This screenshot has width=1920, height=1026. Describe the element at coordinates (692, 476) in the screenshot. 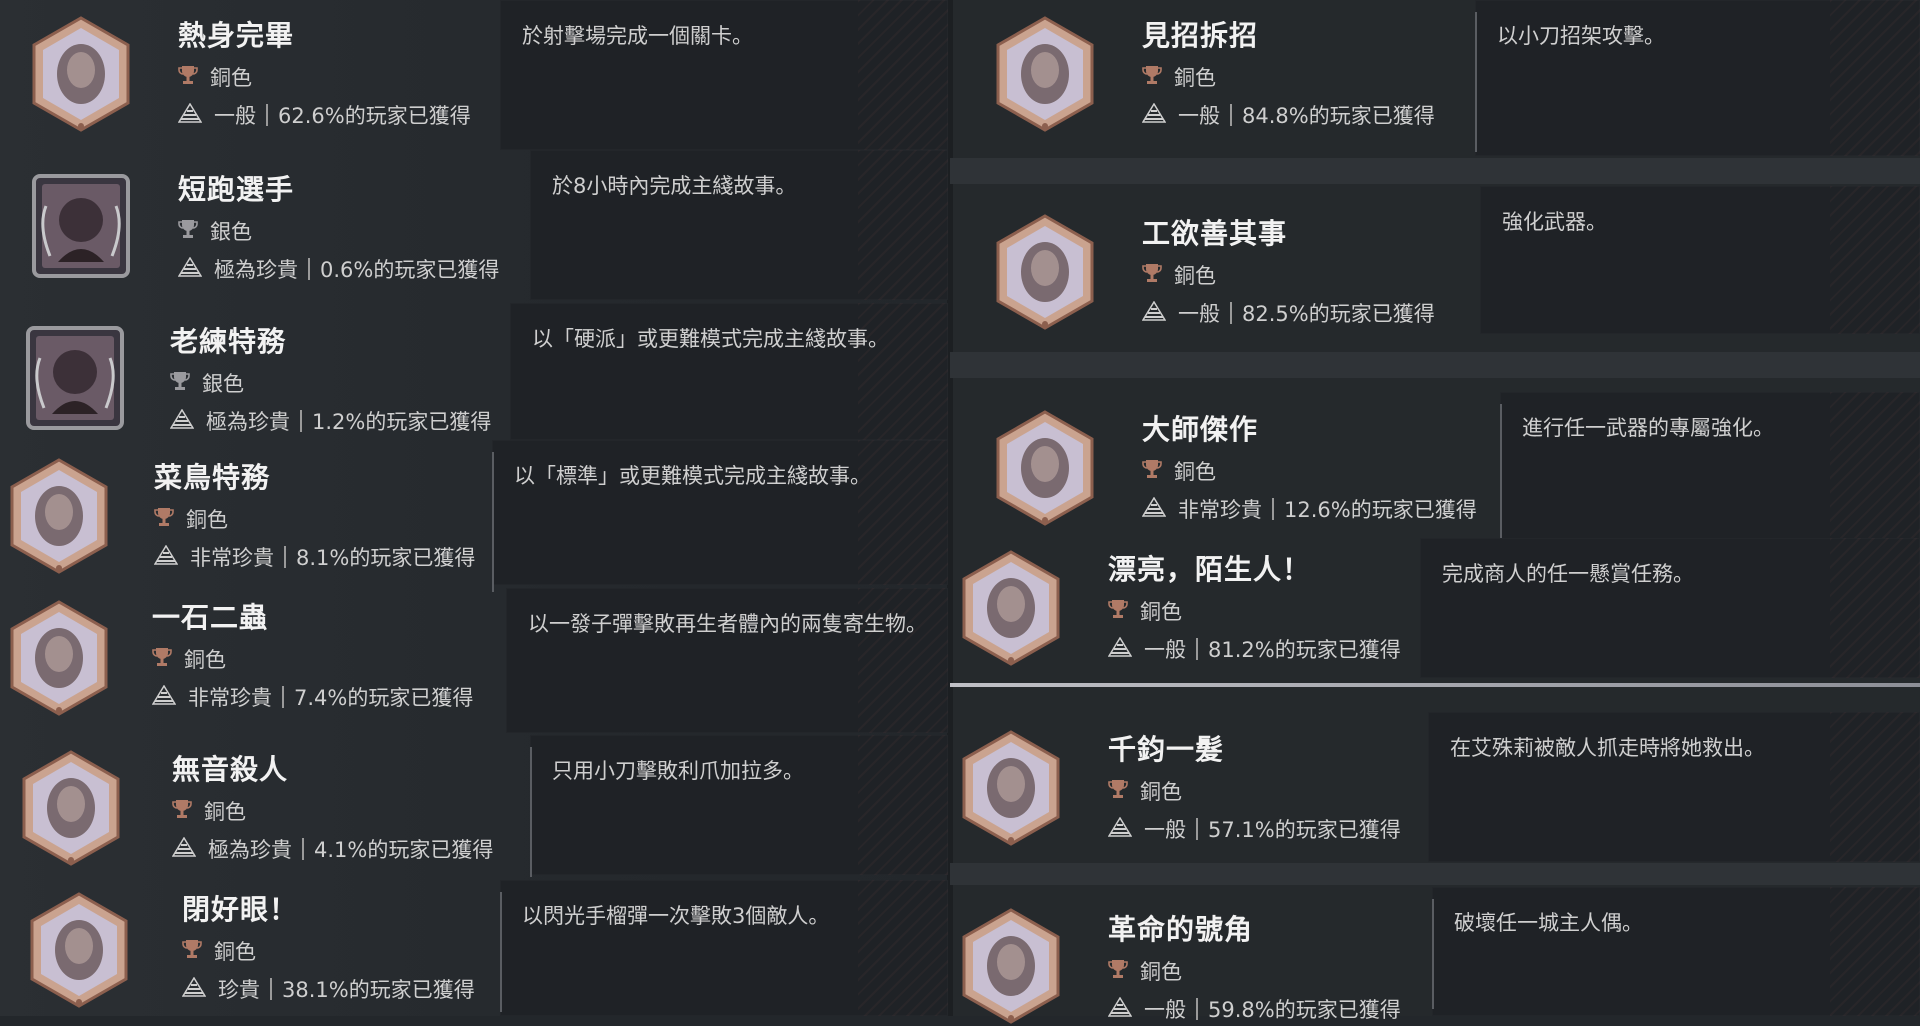

I see `trophy-description: 以「標準」或更難模式完成主綫故事。` at that location.